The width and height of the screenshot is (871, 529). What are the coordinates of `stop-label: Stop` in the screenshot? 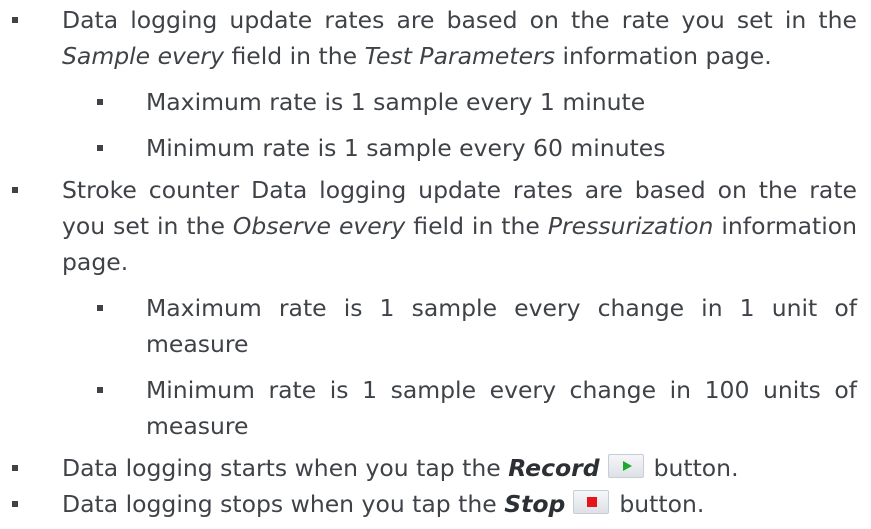 It's located at (535, 504).